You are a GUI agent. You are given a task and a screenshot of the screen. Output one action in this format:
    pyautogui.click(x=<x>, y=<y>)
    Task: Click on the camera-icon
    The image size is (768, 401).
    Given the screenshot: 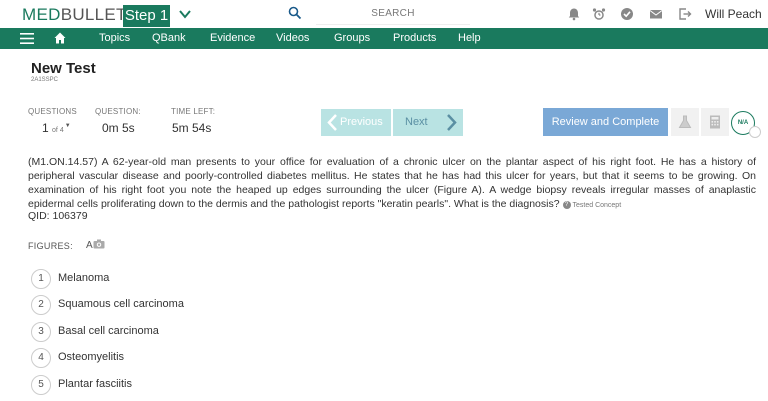 What is the action you would take?
    pyautogui.click(x=99, y=244)
    